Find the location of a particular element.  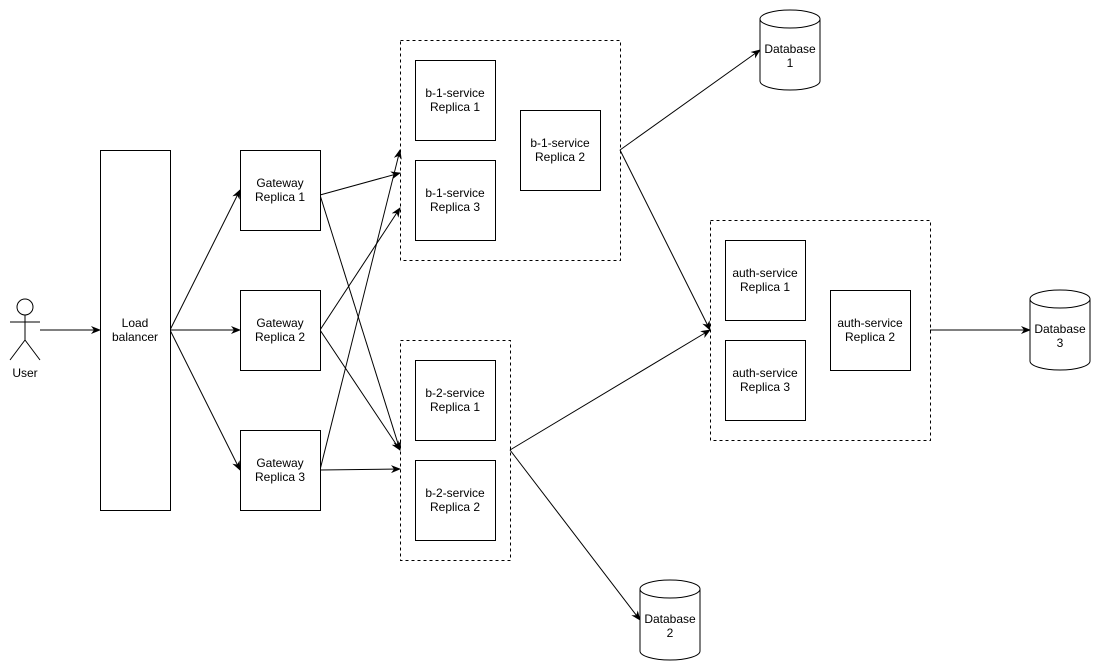

edge-lb-gw1 is located at coordinates (205, 260).